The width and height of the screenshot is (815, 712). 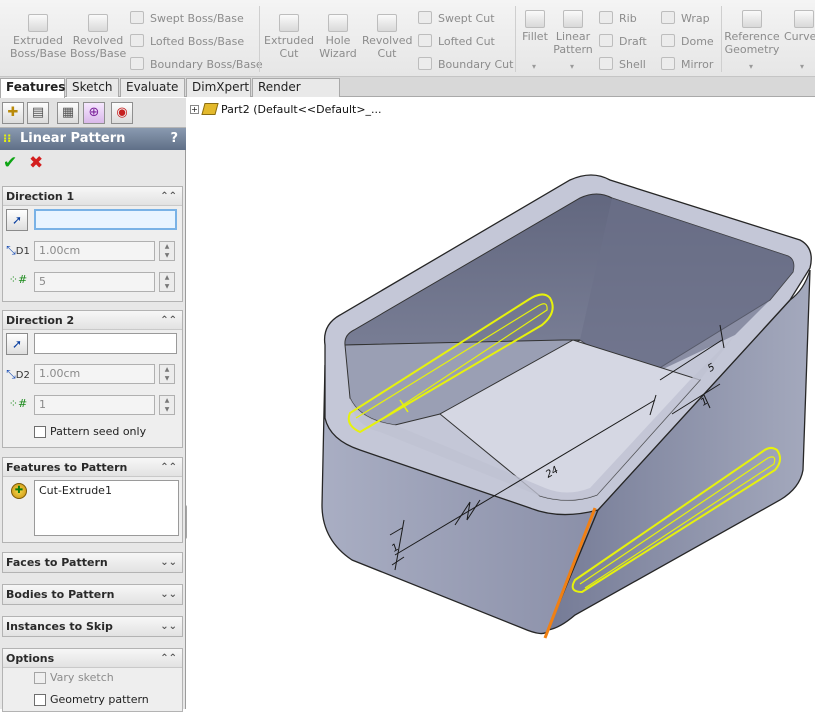 I want to click on reference-geometry-icon, so click(x=752, y=19).